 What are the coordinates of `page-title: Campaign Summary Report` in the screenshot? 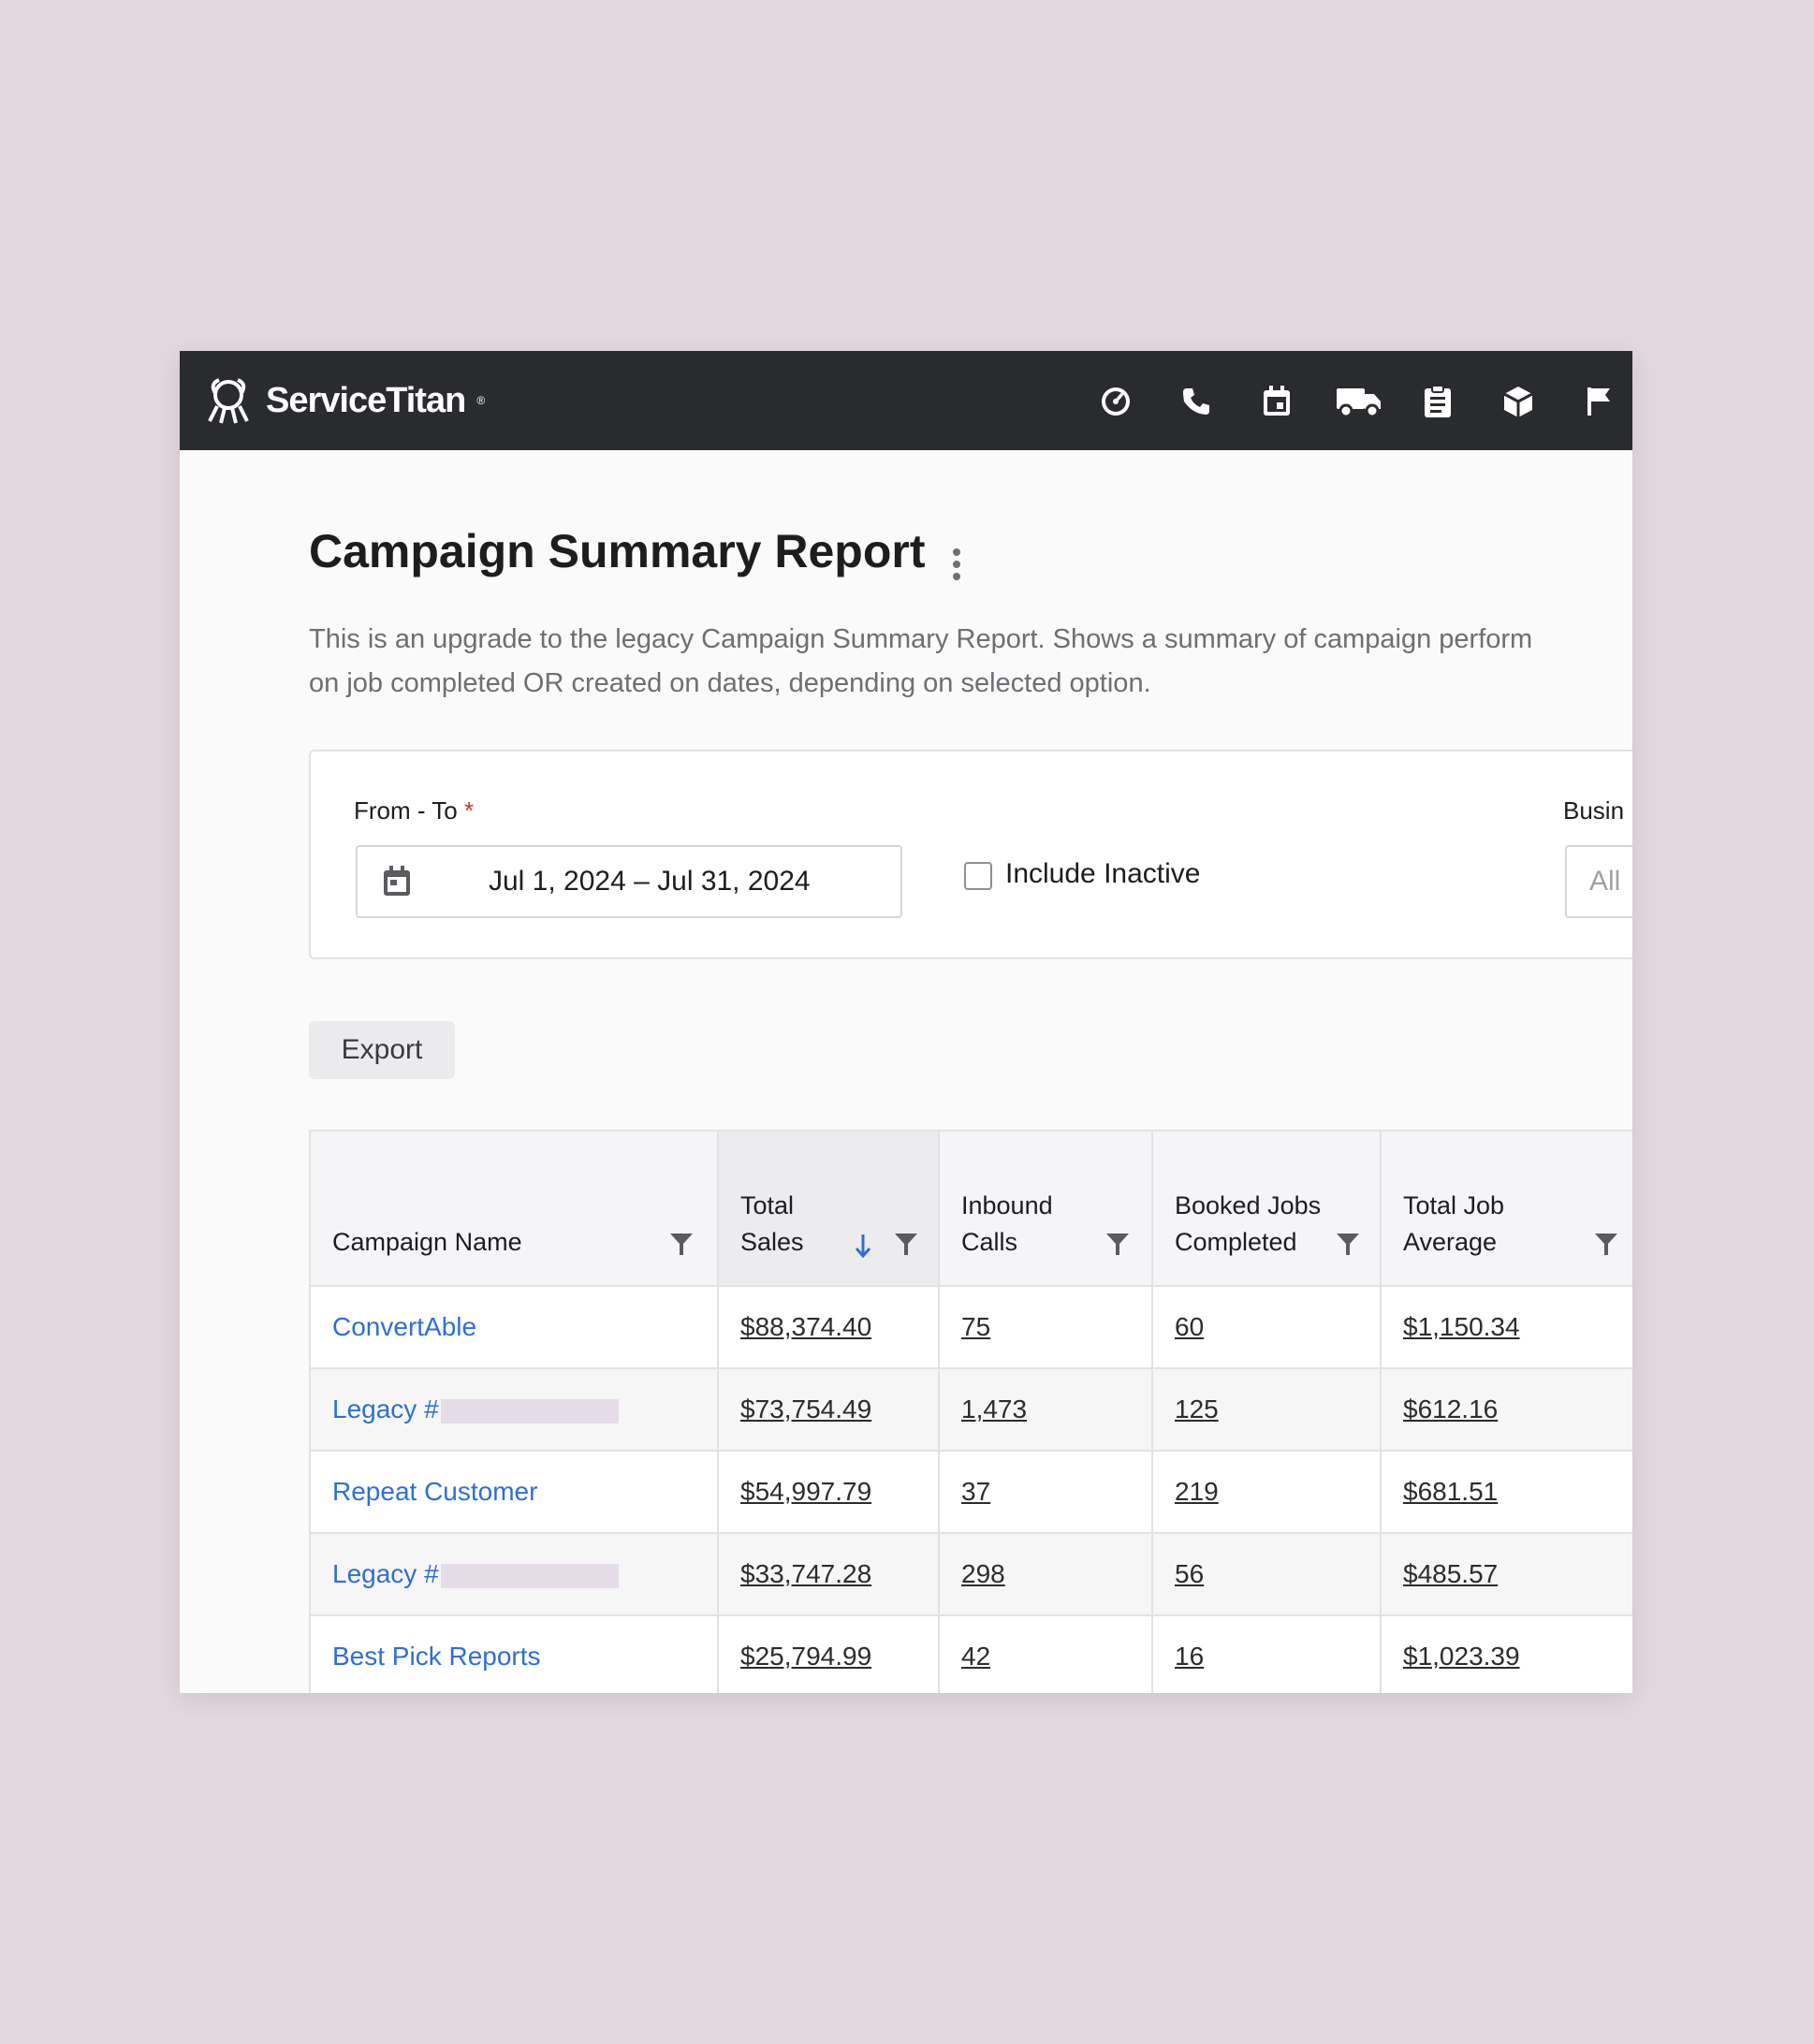 It's located at (617, 551).